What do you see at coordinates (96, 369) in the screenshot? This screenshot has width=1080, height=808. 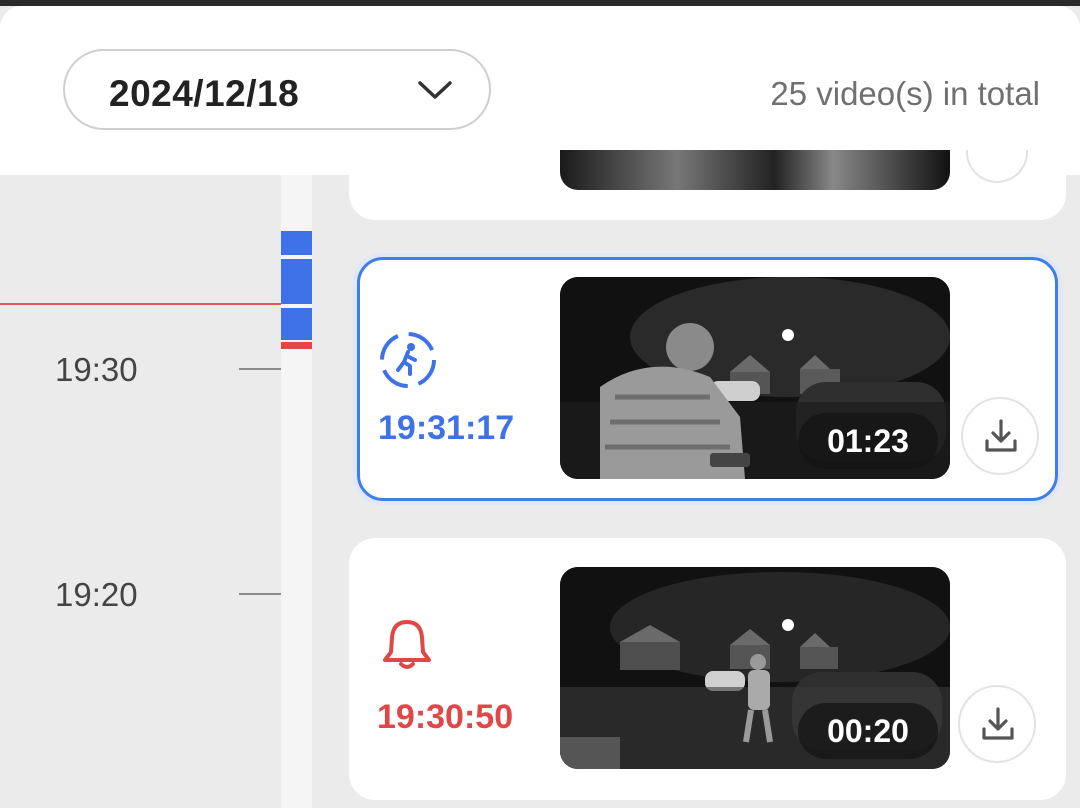 I see `timeline-label: 19:30` at bounding box center [96, 369].